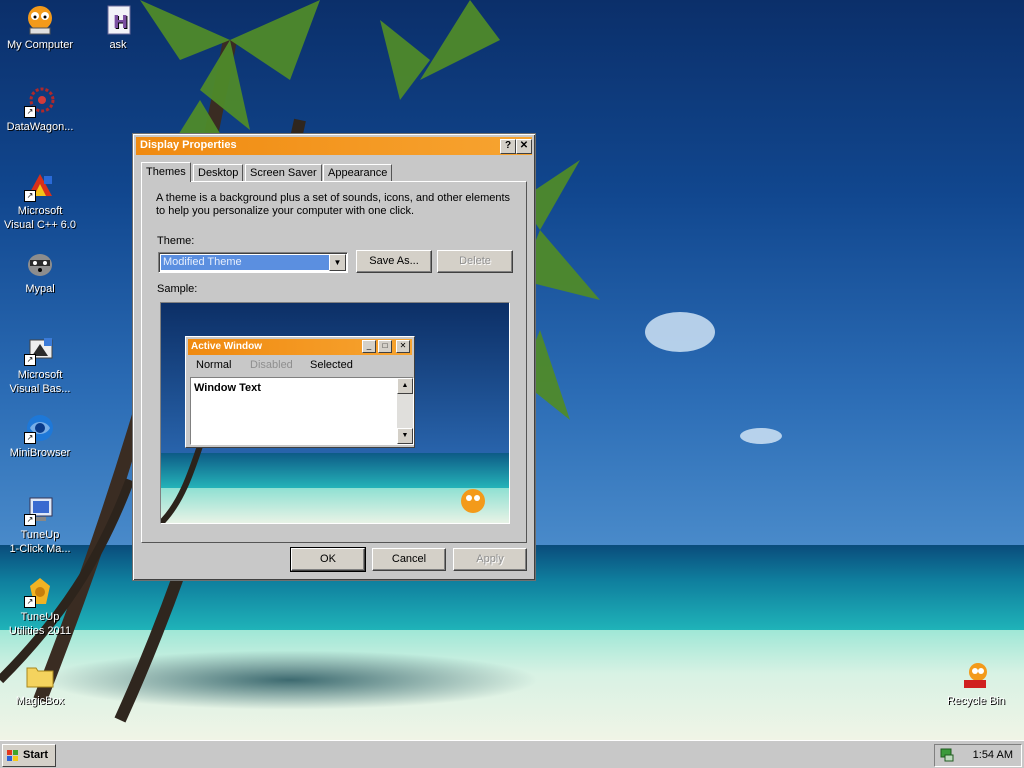 The height and width of the screenshot is (768, 1024). What do you see at coordinates (40, 102) in the screenshot?
I see `datawagon-icon: ↗` at bounding box center [40, 102].